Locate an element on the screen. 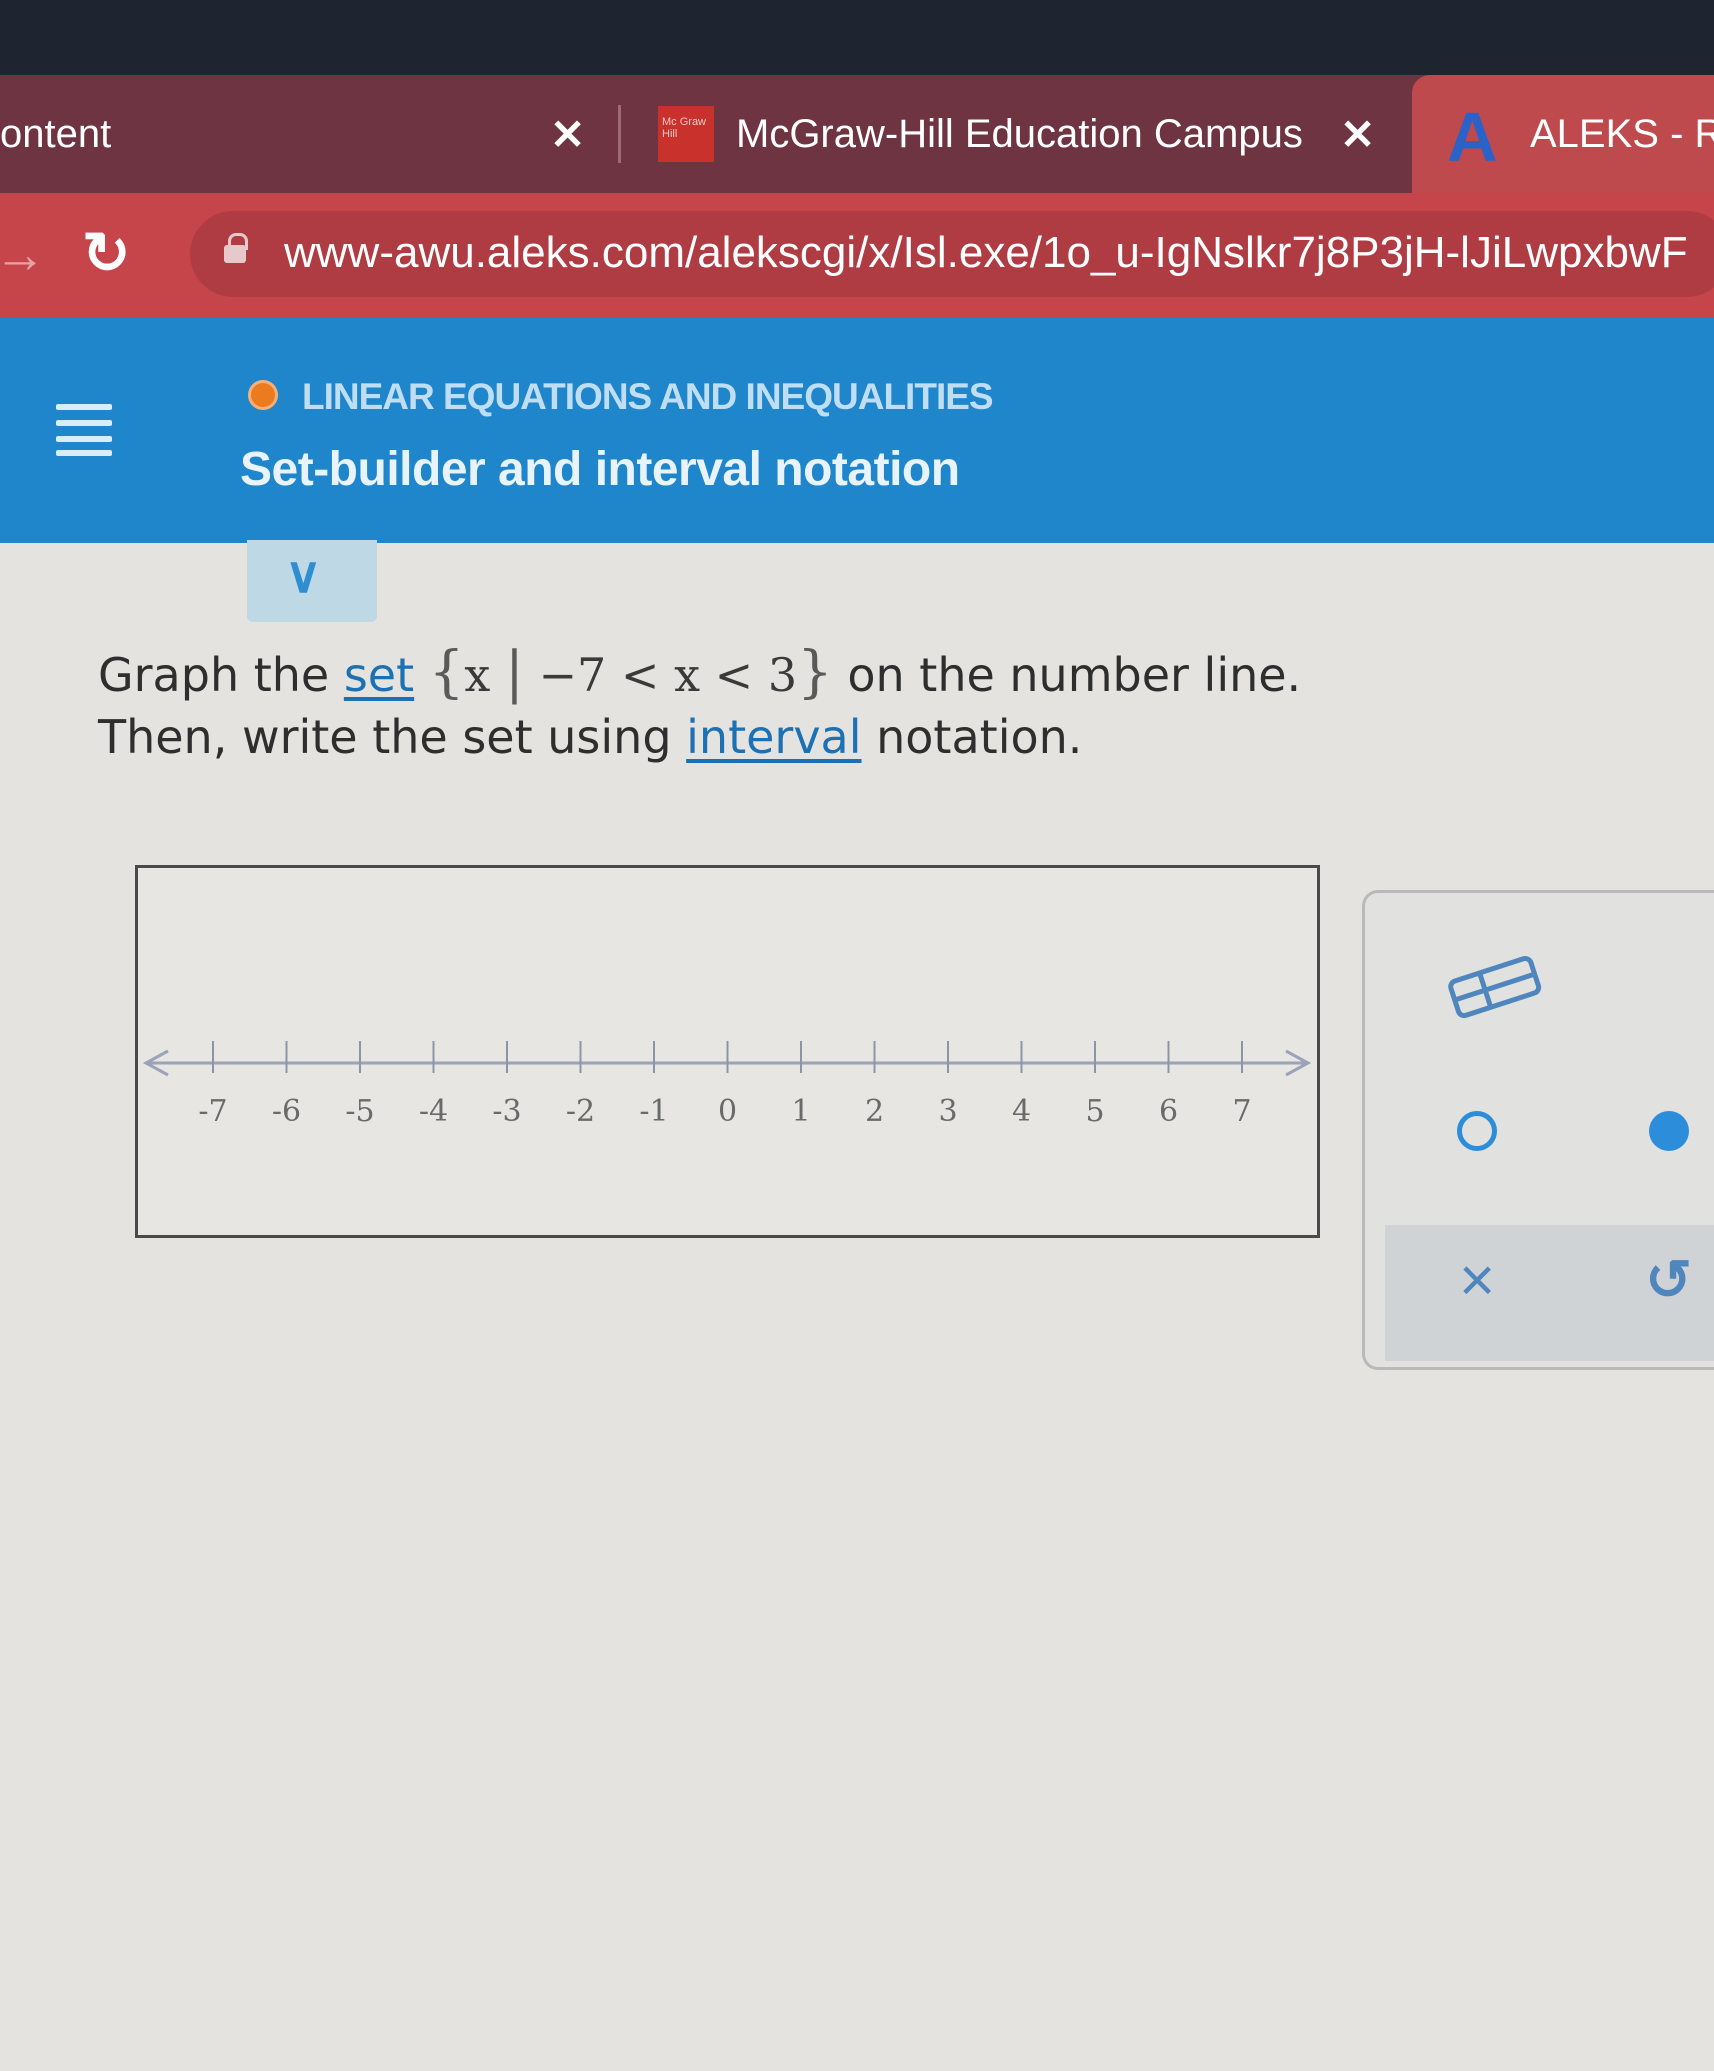 The width and height of the screenshot is (1714, 2071). tick-label: -4 is located at coordinates (433, 1111).